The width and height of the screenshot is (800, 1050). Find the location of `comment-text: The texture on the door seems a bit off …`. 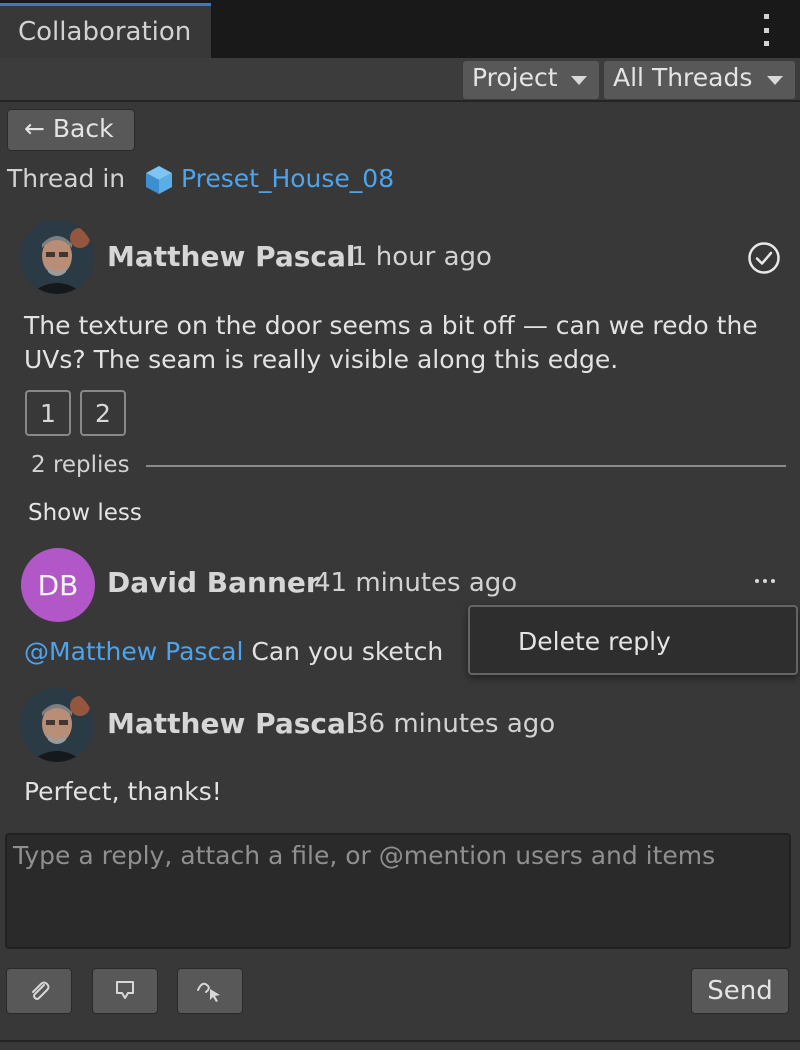

comment-text: The texture on the door seems a bit off … is located at coordinates (391, 342).